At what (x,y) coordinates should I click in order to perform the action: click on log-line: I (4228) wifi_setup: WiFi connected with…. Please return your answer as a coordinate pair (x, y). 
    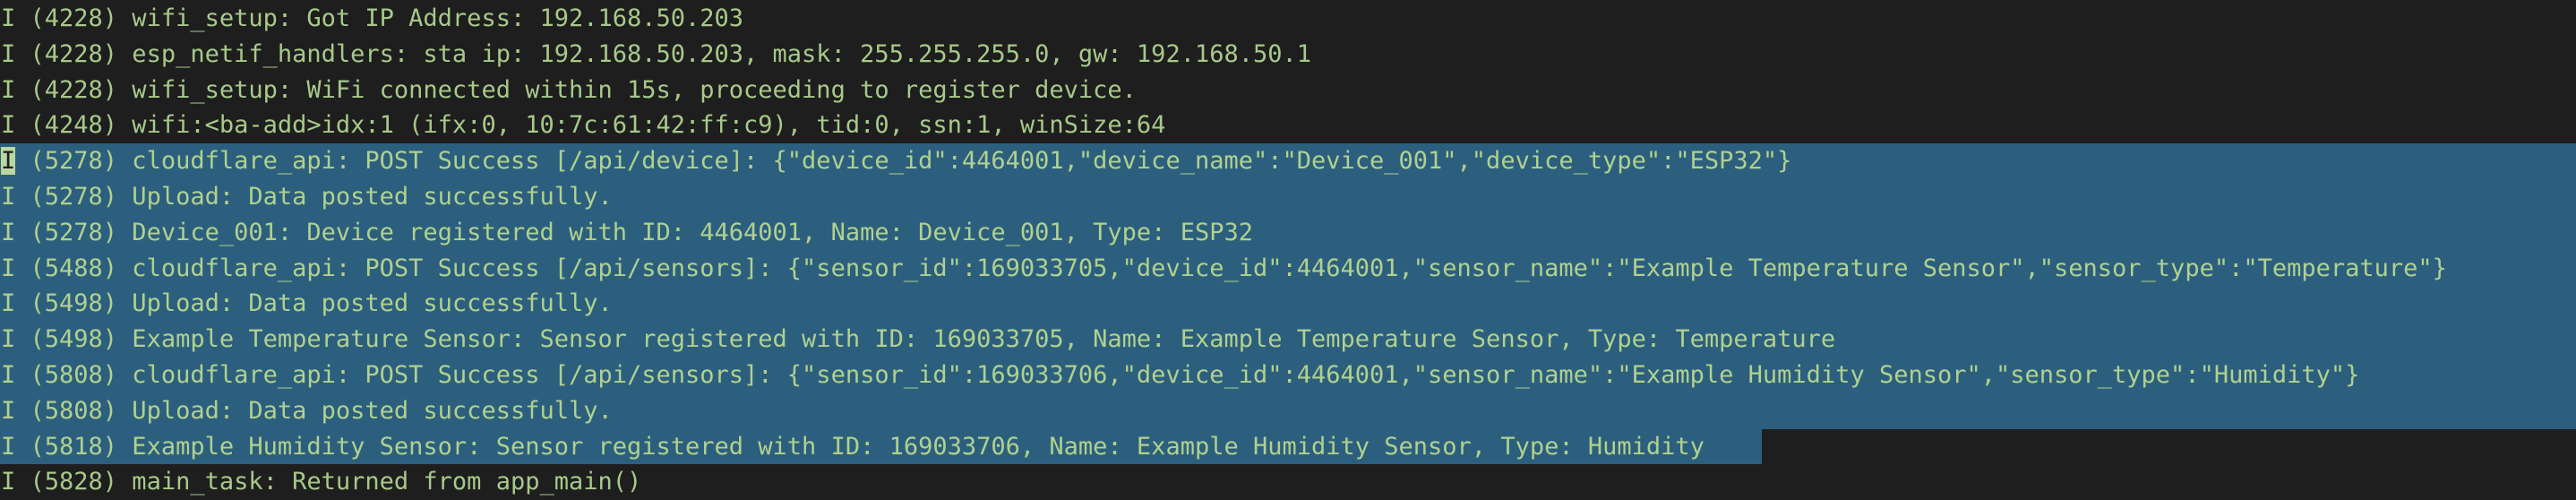
    Looking at the image, I should click on (1288, 90).